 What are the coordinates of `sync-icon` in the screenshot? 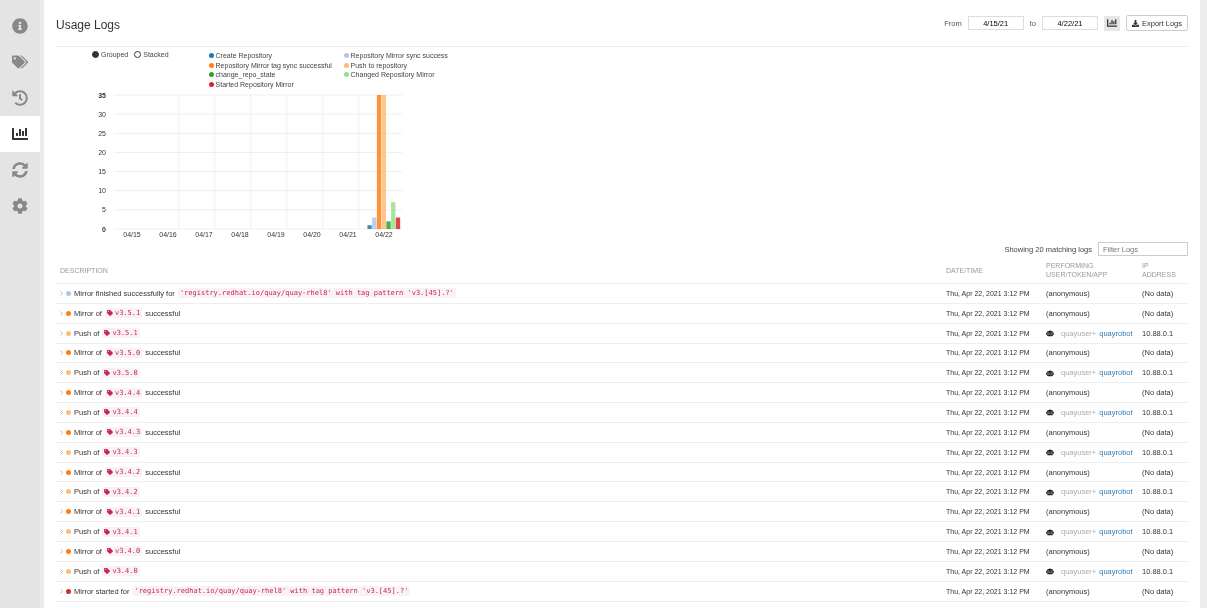 It's located at (20, 170).